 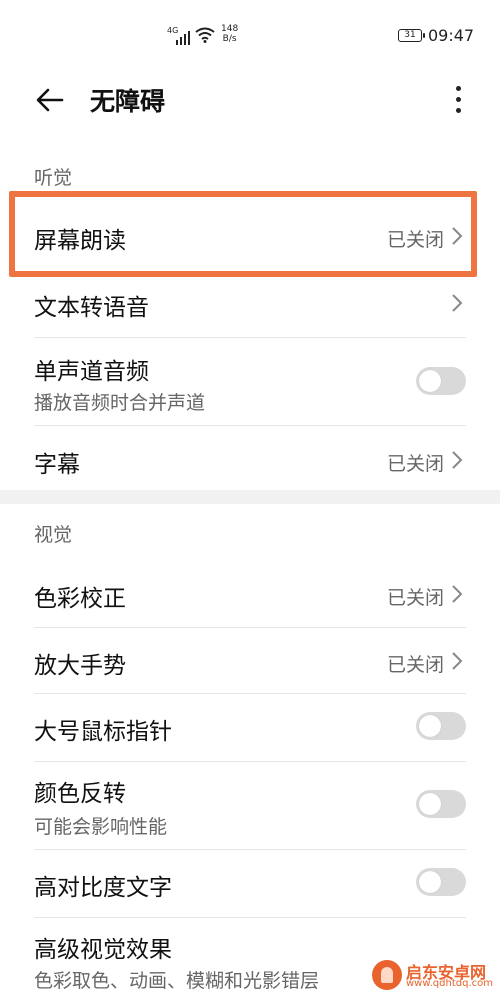 What do you see at coordinates (177, 981) in the screenshot?
I see `item-subtitle: 色彩取色、动画、模糊和光影错层` at bounding box center [177, 981].